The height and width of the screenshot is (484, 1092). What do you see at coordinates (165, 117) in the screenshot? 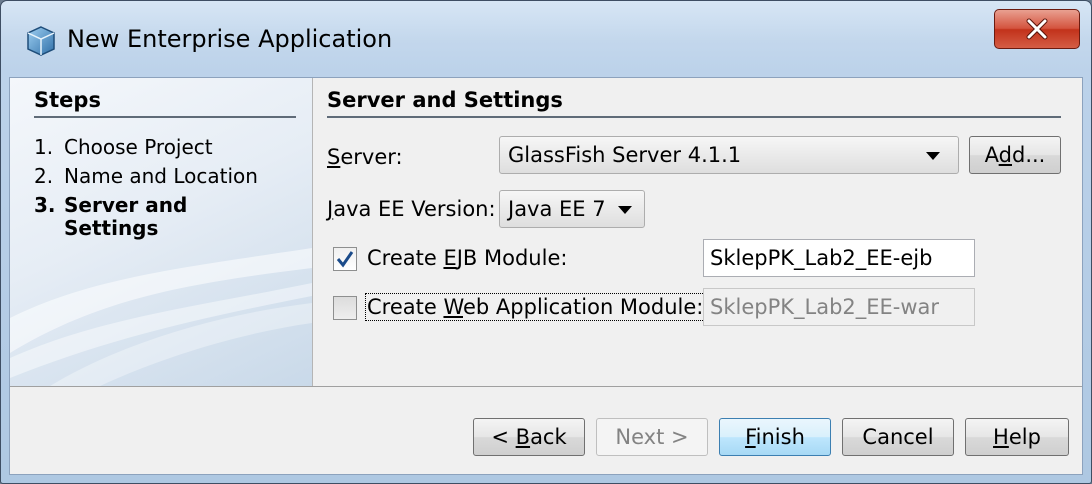
I see `steps-divider` at bounding box center [165, 117].